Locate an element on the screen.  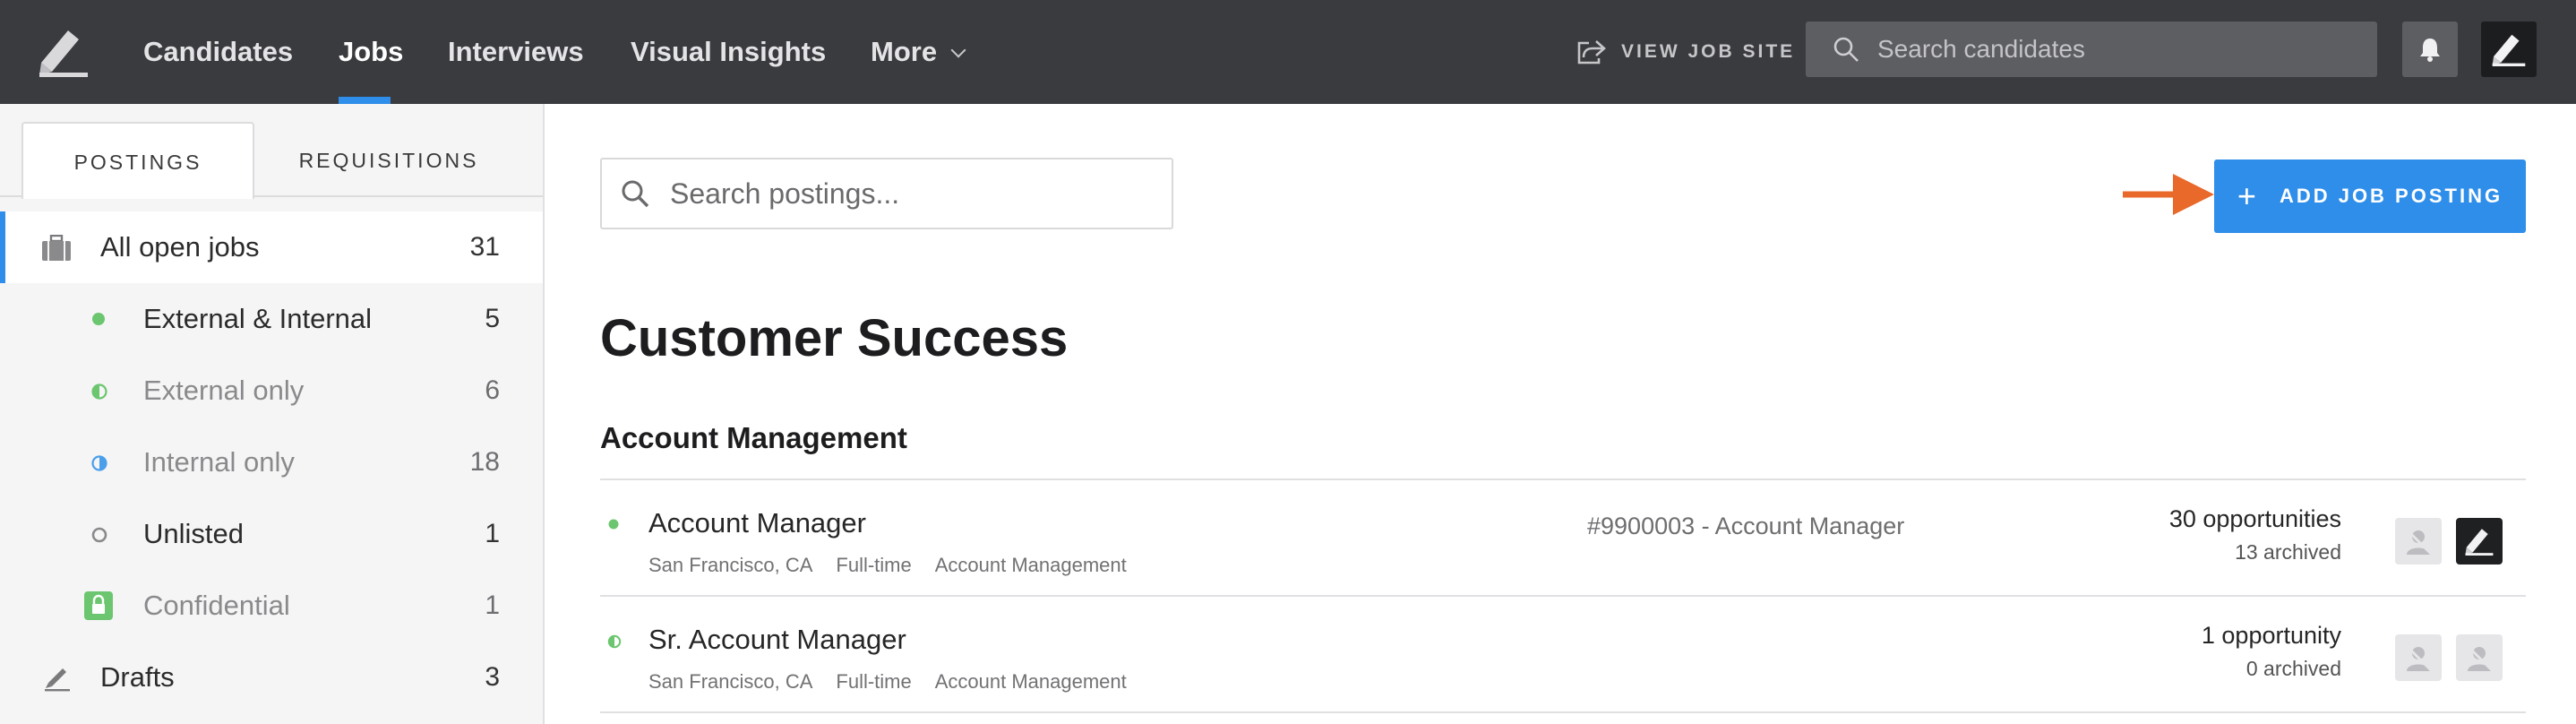
sidebar-item-label: External & Internal is located at coordinates (258, 318).